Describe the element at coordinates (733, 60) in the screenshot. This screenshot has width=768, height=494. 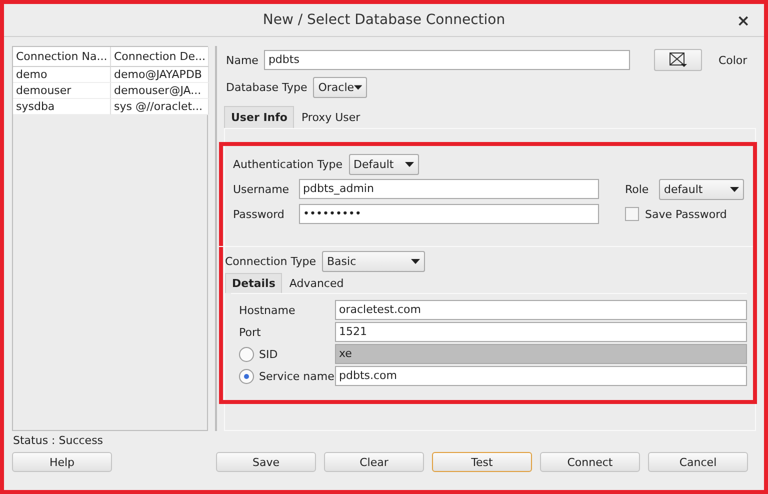
I see `color-label: Color` at that location.